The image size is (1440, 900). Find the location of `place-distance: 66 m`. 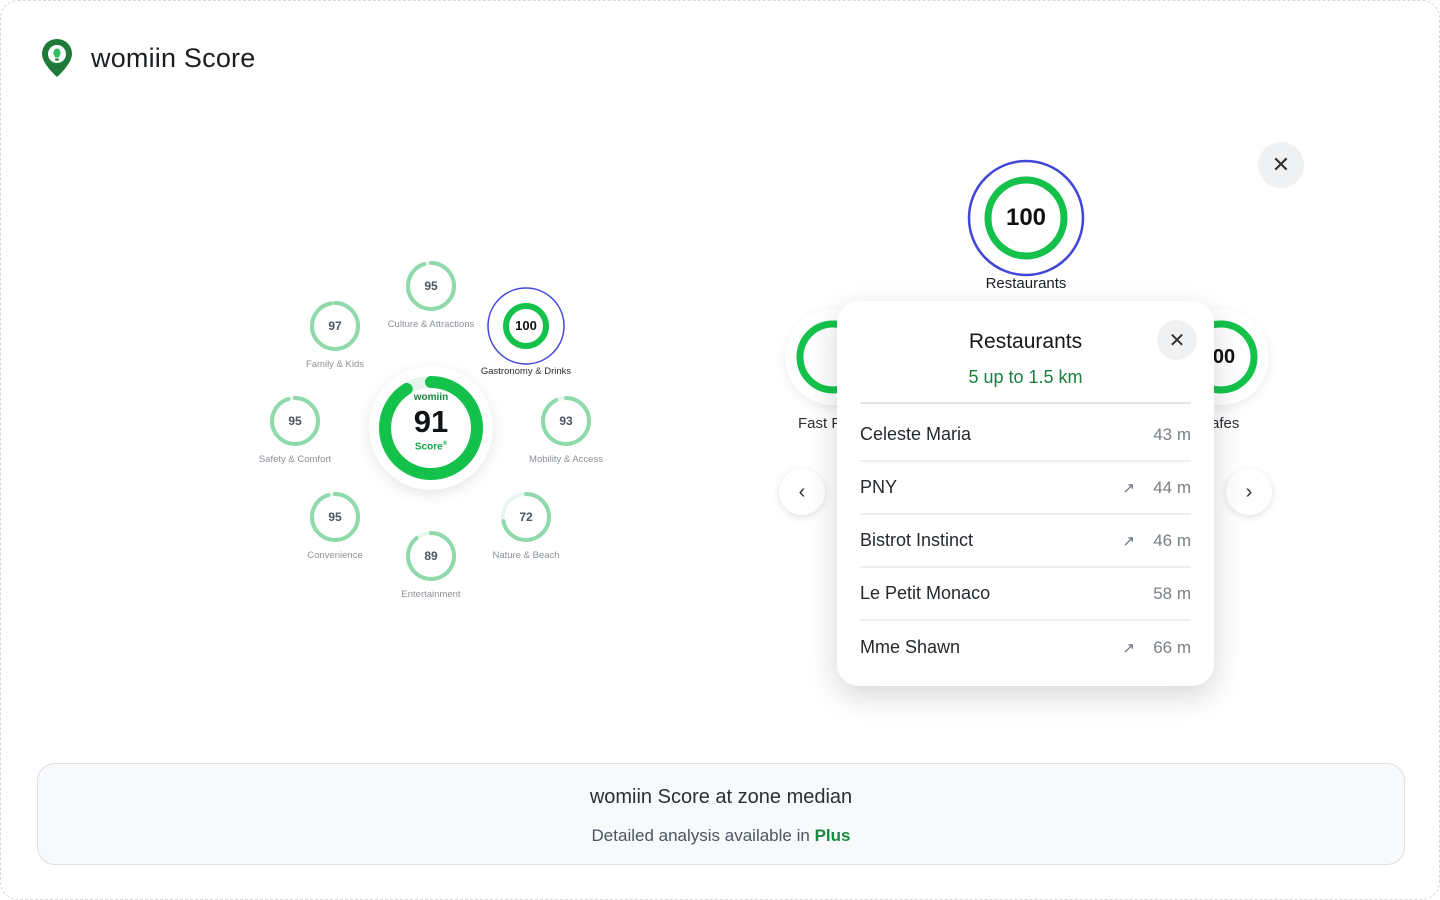

place-distance: 66 m is located at coordinates (1172, 647).